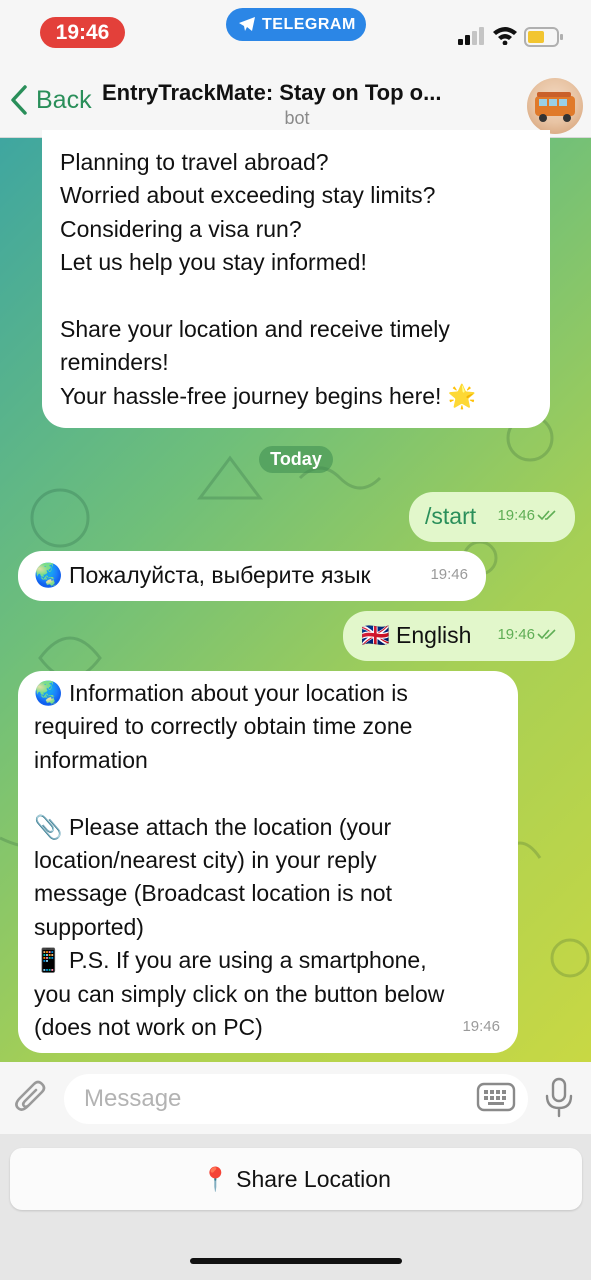  I want to click on message-line: 🌏 Information about your location is, so click(221, 693).